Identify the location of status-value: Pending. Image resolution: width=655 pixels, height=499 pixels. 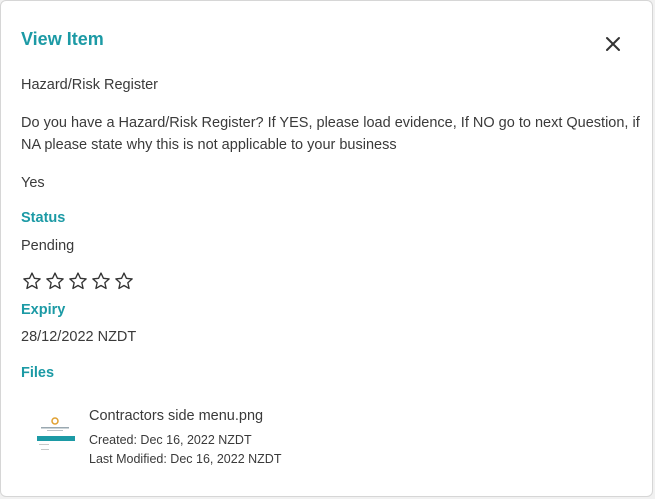
(48, 246).